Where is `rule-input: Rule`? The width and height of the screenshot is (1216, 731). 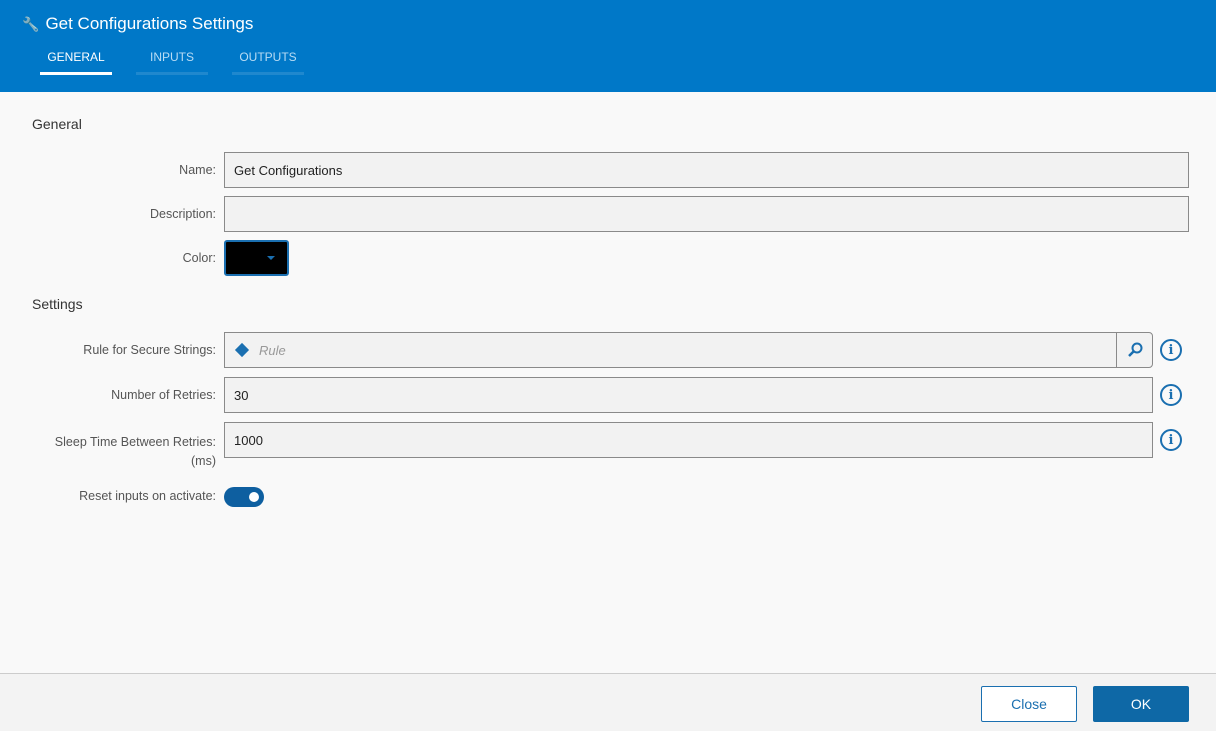 rule-input: Rule is located at coordinates (688, 350).